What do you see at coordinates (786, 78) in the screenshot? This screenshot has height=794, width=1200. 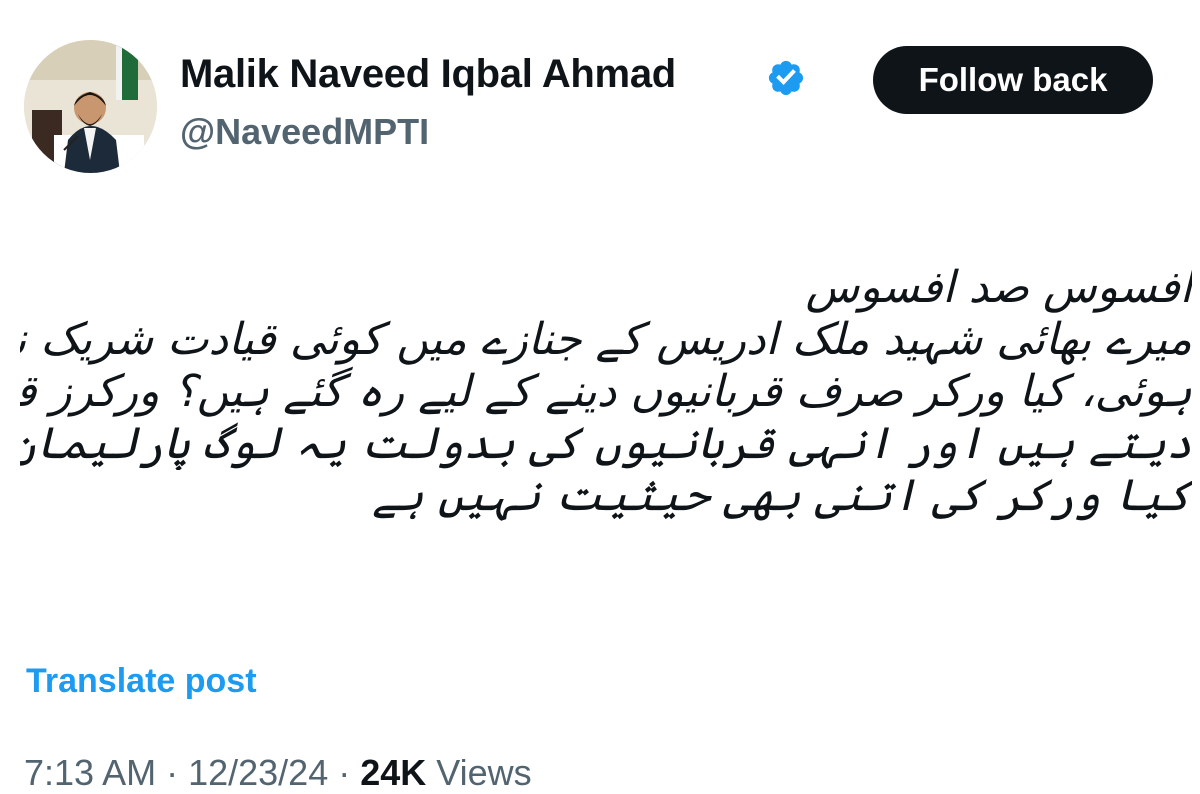 I see `verified-badge-icon` at bounding box center [786, 78].